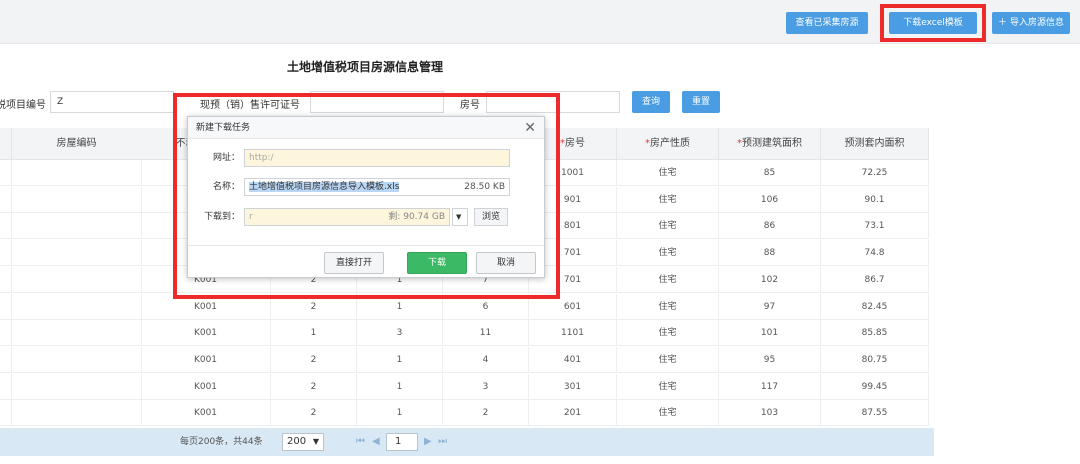  Describe the element at coordinates (112, 102) in the screenshot. I see `project-no-input: Z` at that location.